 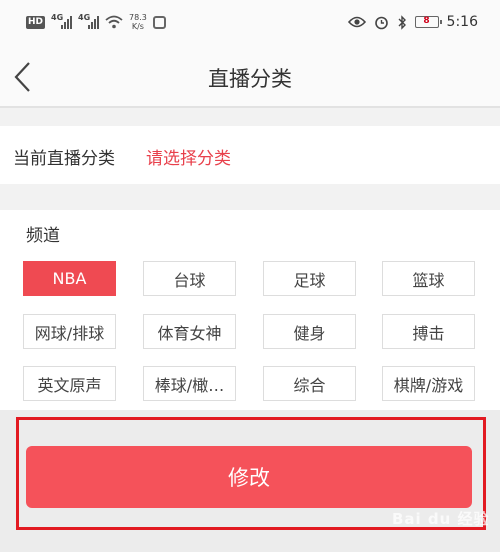 I want to click on modify-button: 修改, so click(x=249, y=477).